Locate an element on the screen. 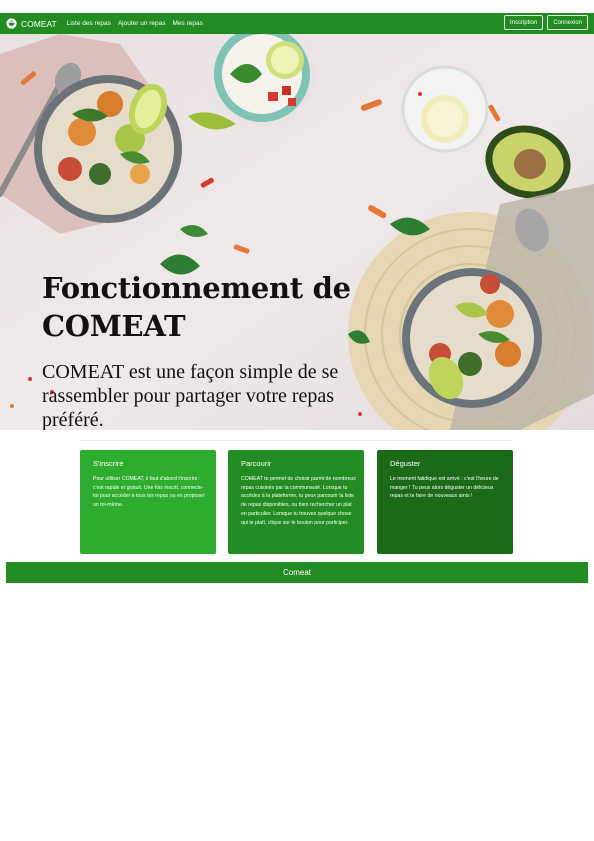 This screenshot has height=841, width=594. brand-name: COMEAT is located at coordinates (39, 23).